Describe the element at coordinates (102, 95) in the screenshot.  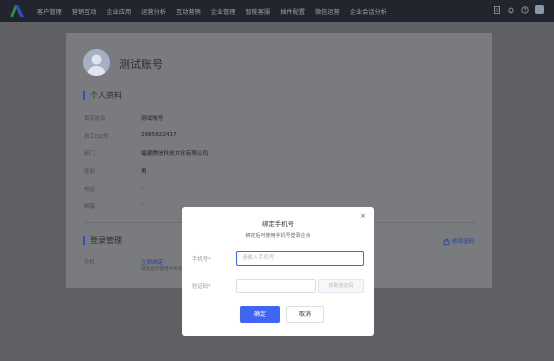
I see `personal-info-heading: 个人资料` at that location.